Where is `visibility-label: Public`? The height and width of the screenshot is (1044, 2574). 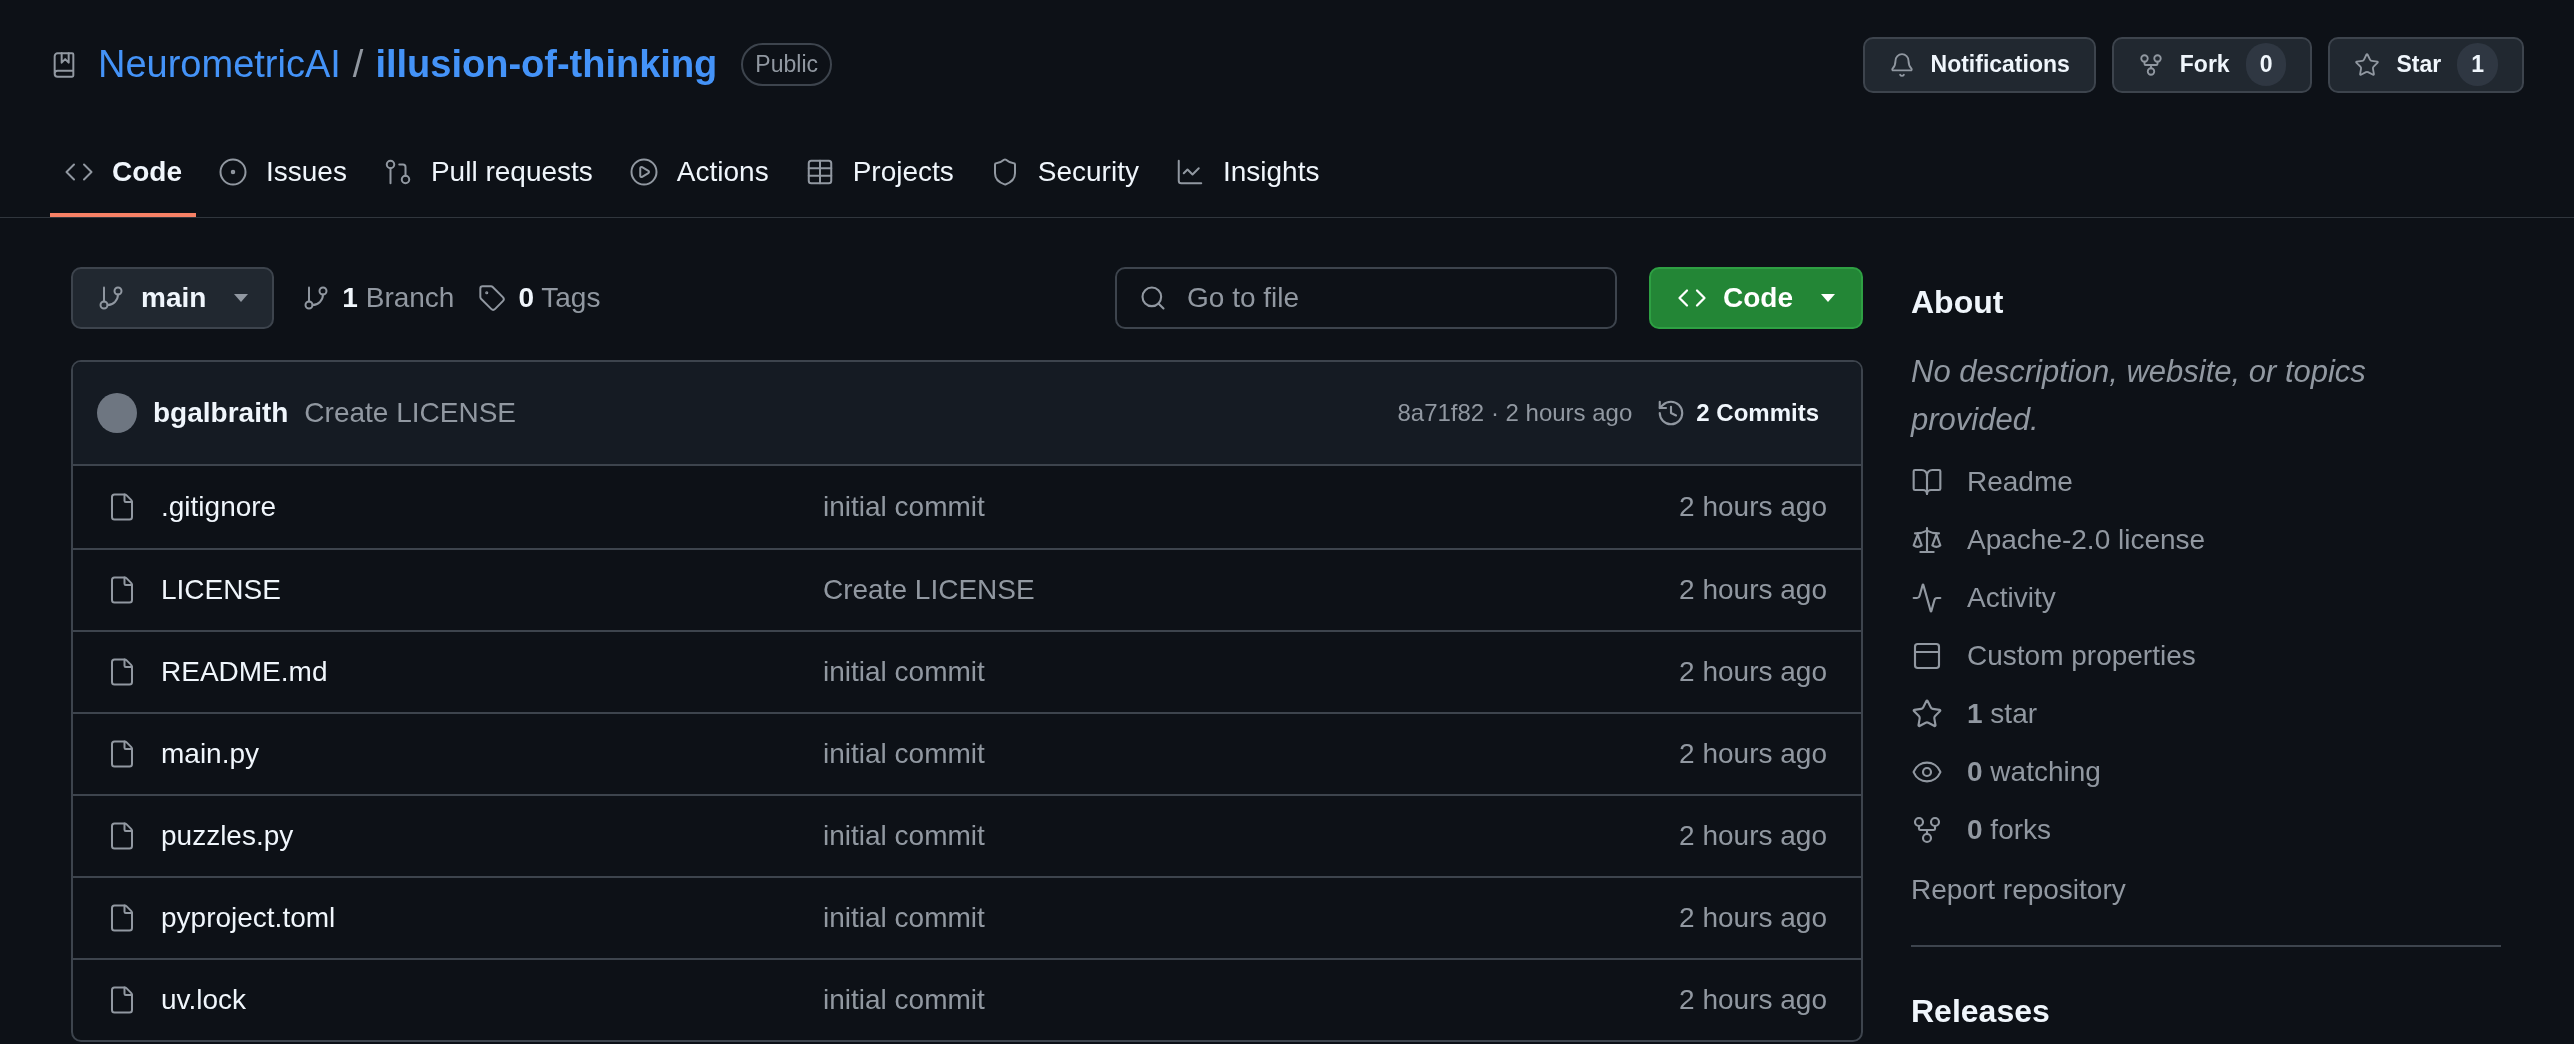 visibility-label: Public is located at coordinates (786, 64).